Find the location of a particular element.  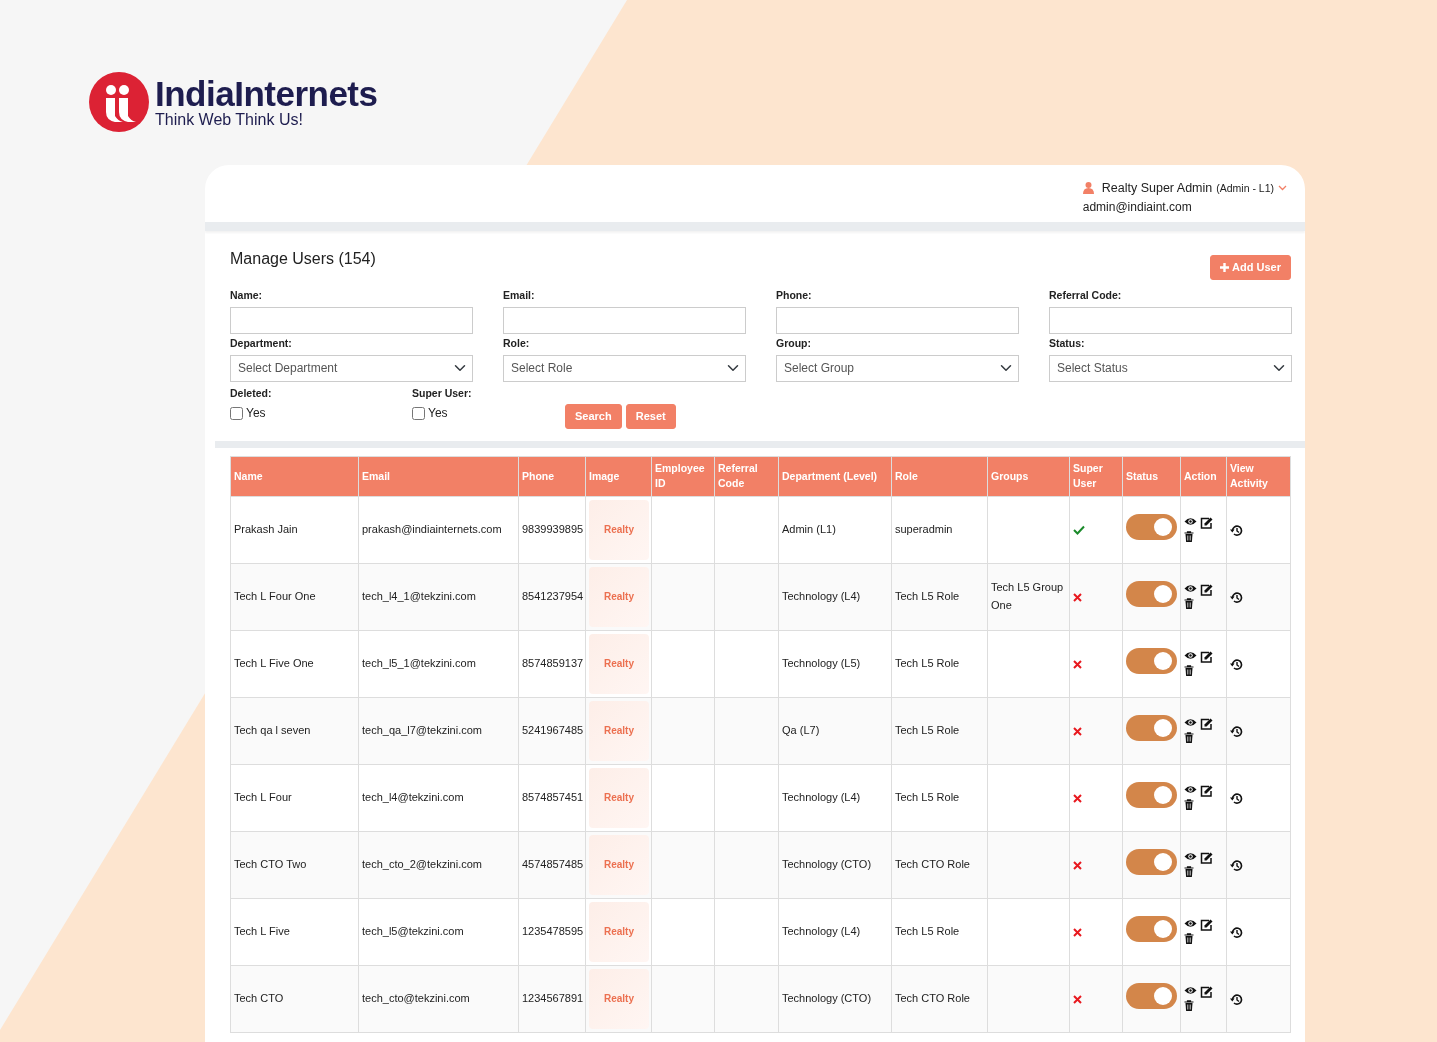

table-cell: 8574859137 is located at coordinates (552, 664).